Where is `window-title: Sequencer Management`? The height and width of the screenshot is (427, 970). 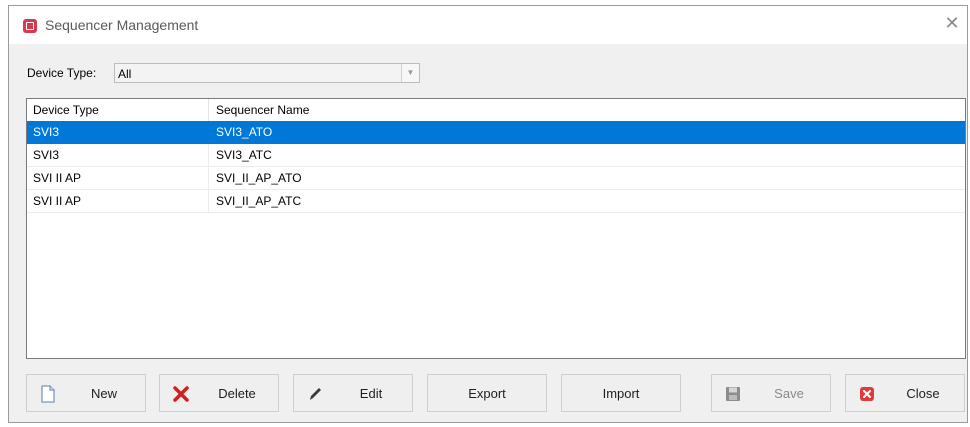 window-title: Sequencer Management is located at coordinates (122, 25).